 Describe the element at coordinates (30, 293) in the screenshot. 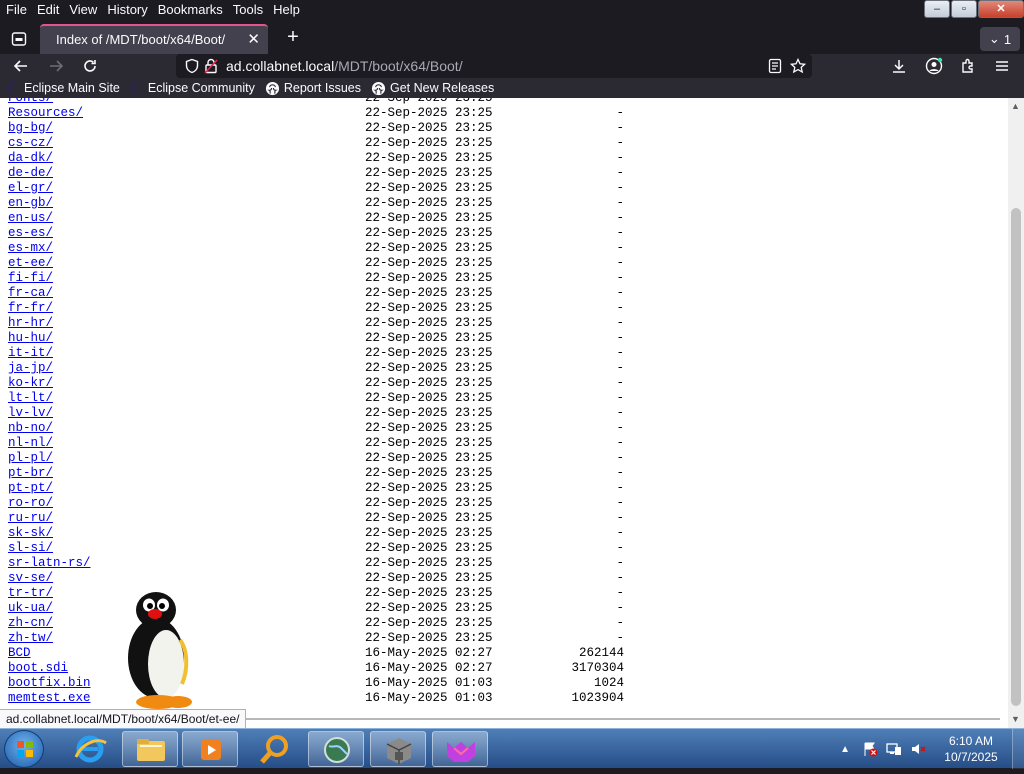

I see `file-link: fr-ca/` at that location.